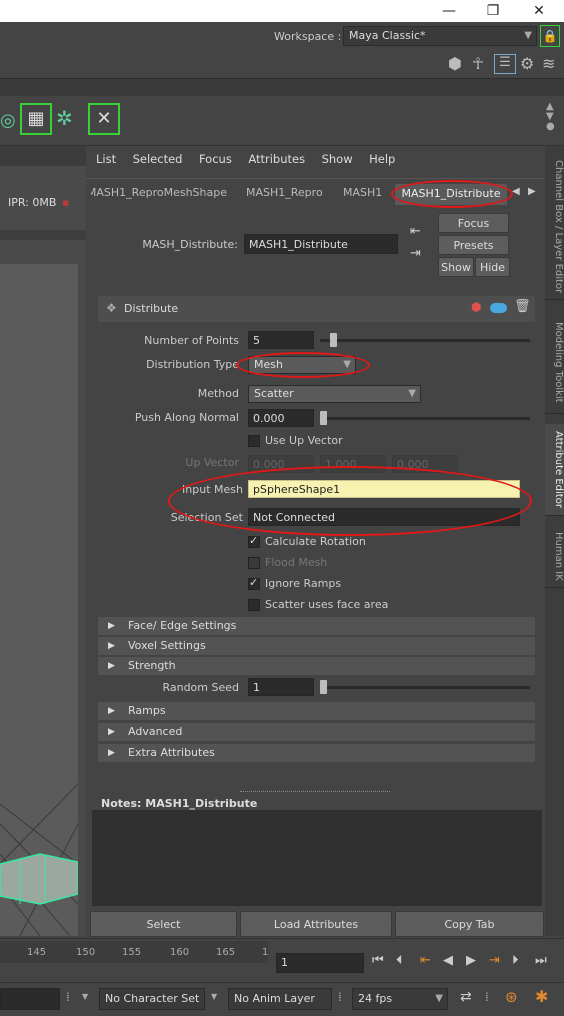  I want to click on tab-repro: MASH1_Repro, so click(284, 193).